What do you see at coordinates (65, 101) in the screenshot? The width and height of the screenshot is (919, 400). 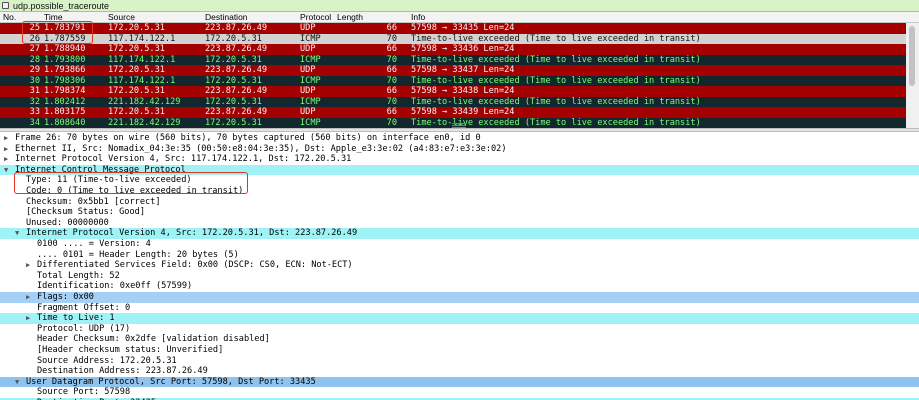 I see `packet-time: 1.802412` at bounding box center [65, 101].